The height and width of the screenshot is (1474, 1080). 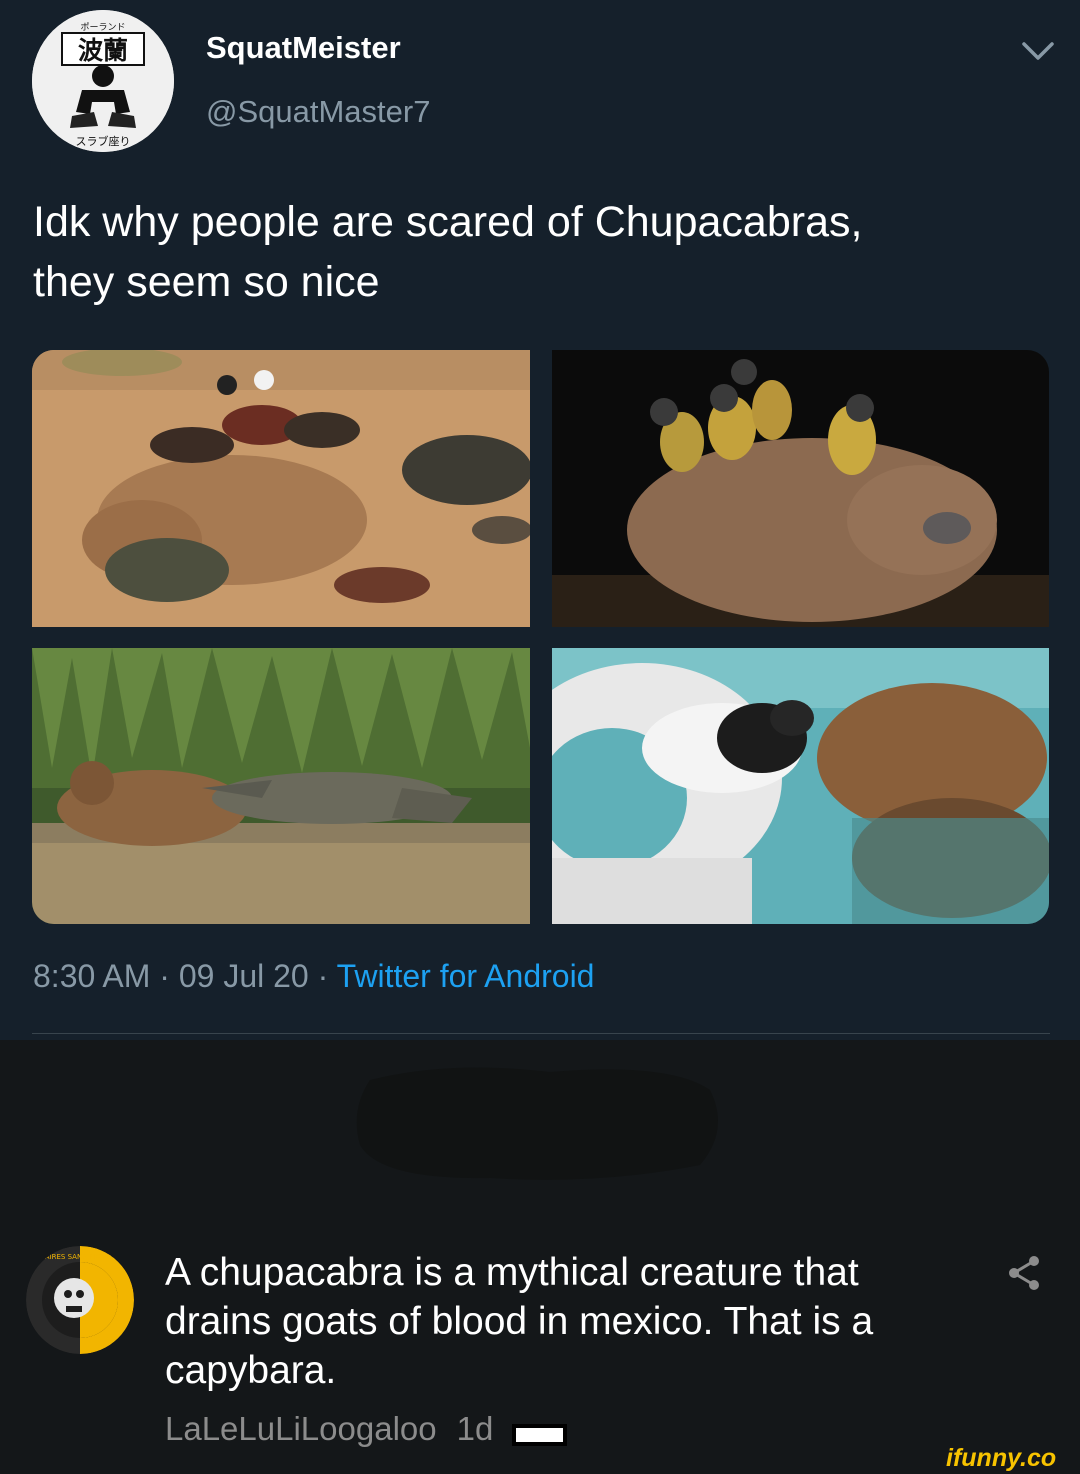 What do you see at coordinates (539, 1435) in the screenshot?
I see `redaction-bar` at bounding box center [539, 1435].